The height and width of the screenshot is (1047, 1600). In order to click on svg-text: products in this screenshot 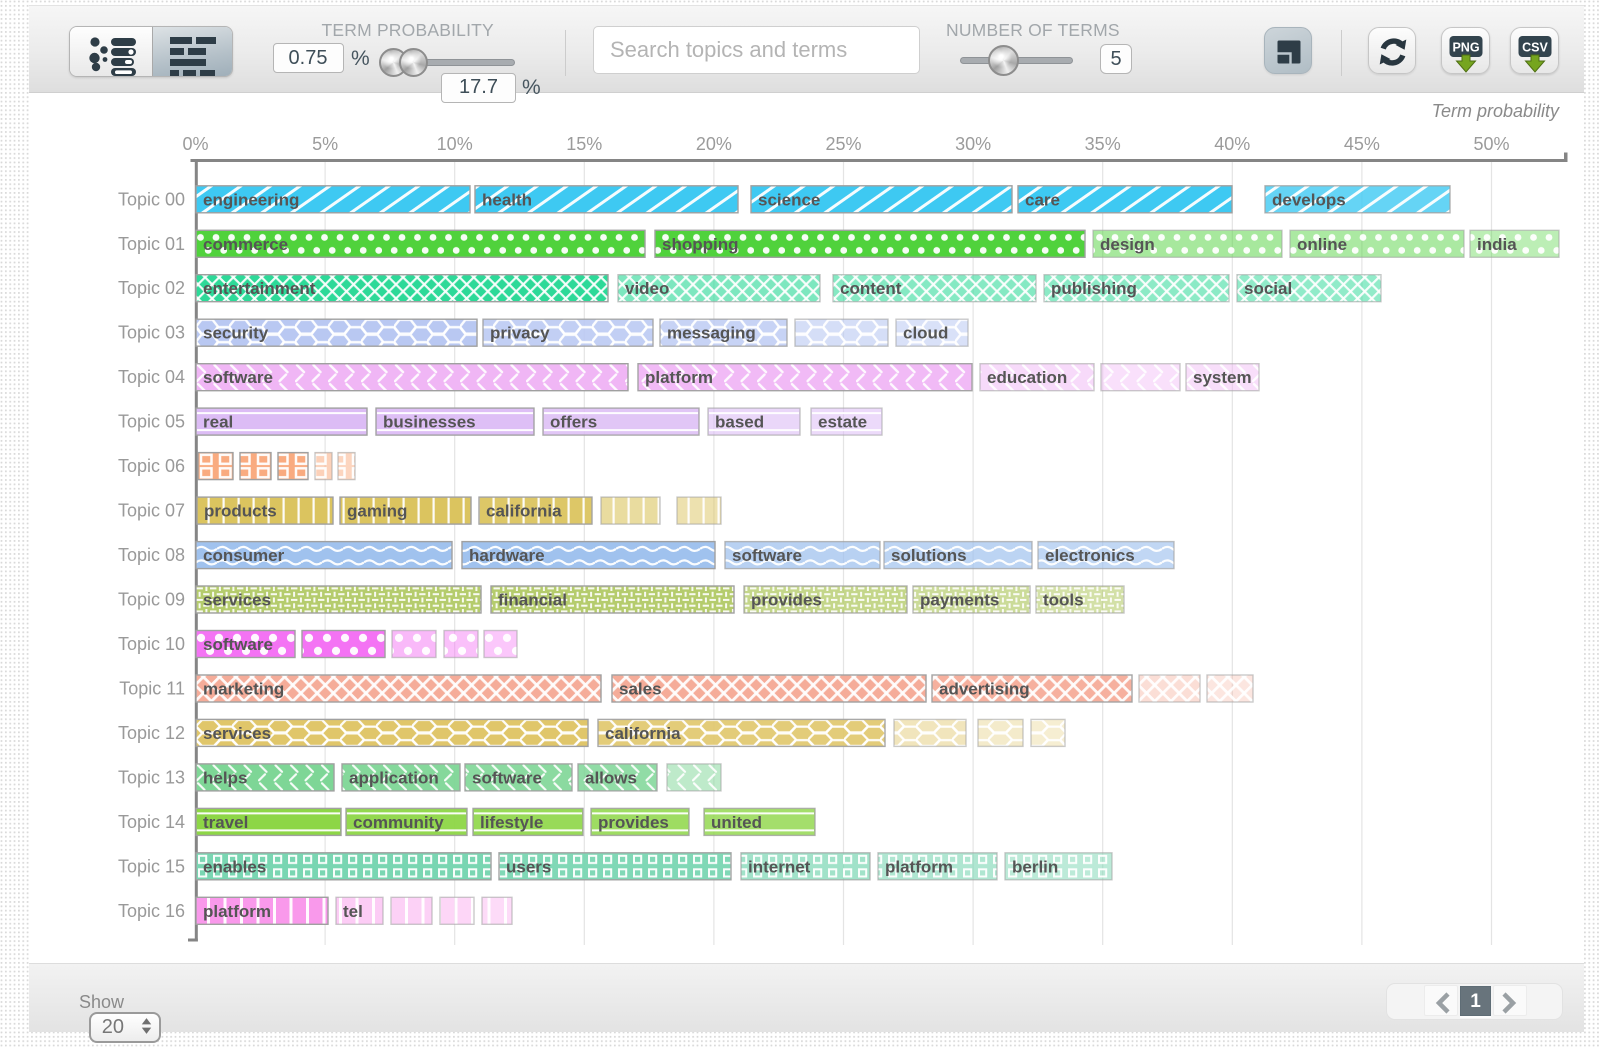, I will do `click(240, 511)`.